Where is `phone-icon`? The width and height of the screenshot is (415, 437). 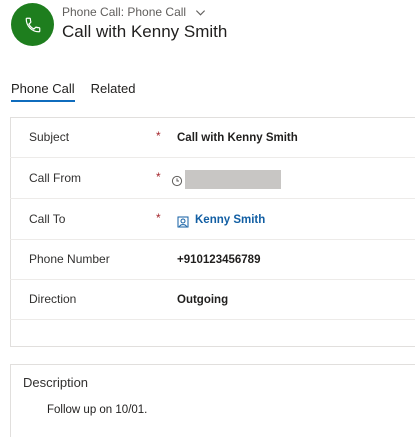 phone-icon is located at coordinates (32, 24).